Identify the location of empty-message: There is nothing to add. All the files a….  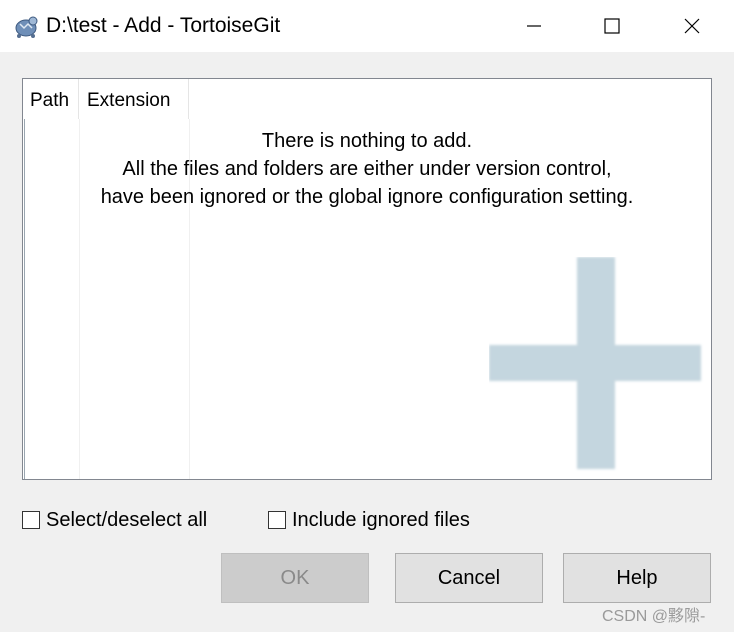
(367, 169).